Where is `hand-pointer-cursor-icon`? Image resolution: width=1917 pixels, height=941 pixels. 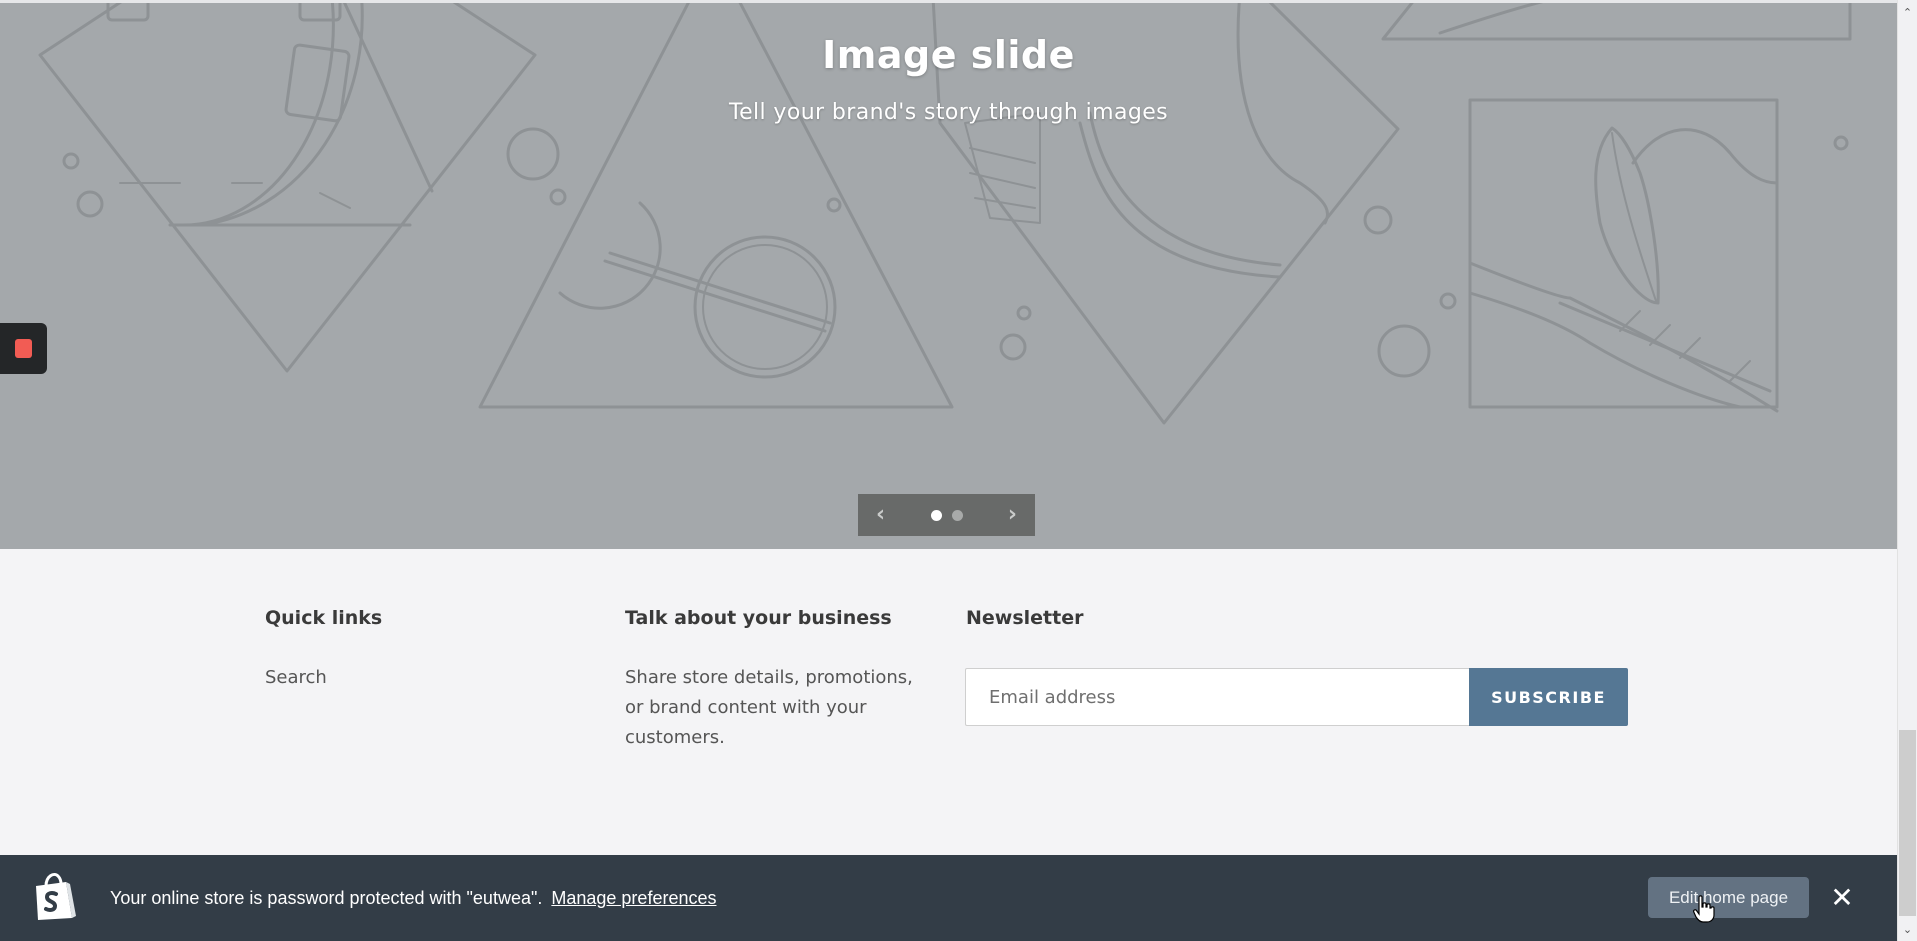
hand-pointer-cursor-icon is located at coordinates (1704, 909).